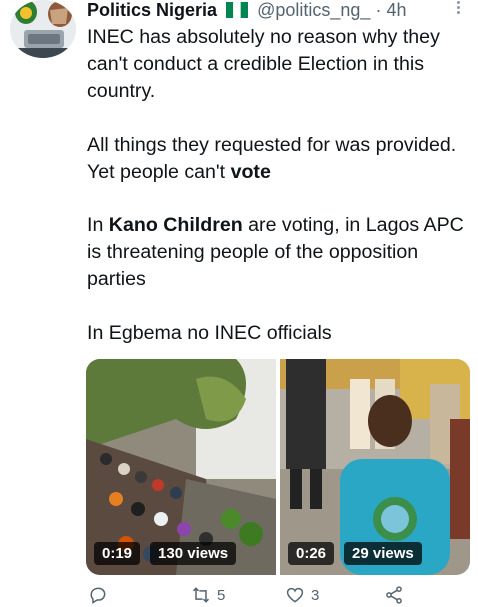 This screenshot has width=478, height=607. I want to click on video-2: 0:26 29 views, so click(375, 467).